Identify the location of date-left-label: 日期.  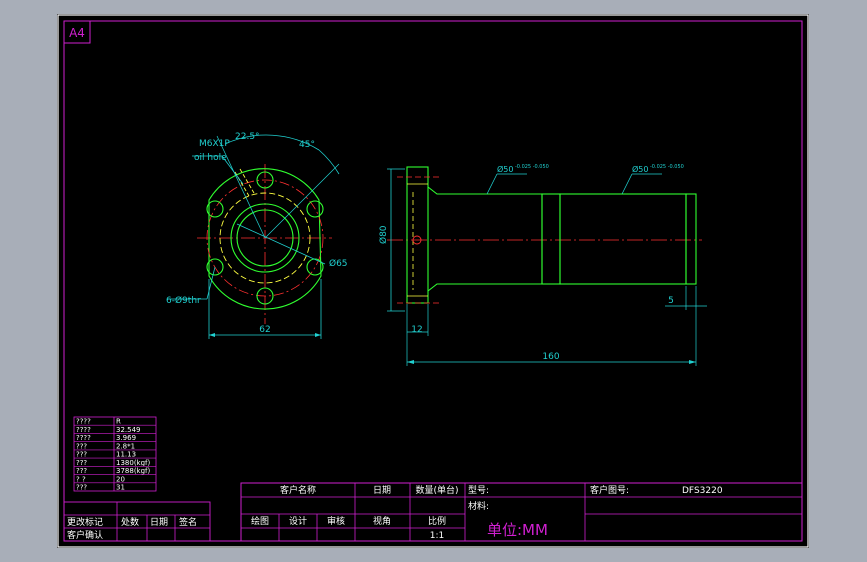
(159, 522).